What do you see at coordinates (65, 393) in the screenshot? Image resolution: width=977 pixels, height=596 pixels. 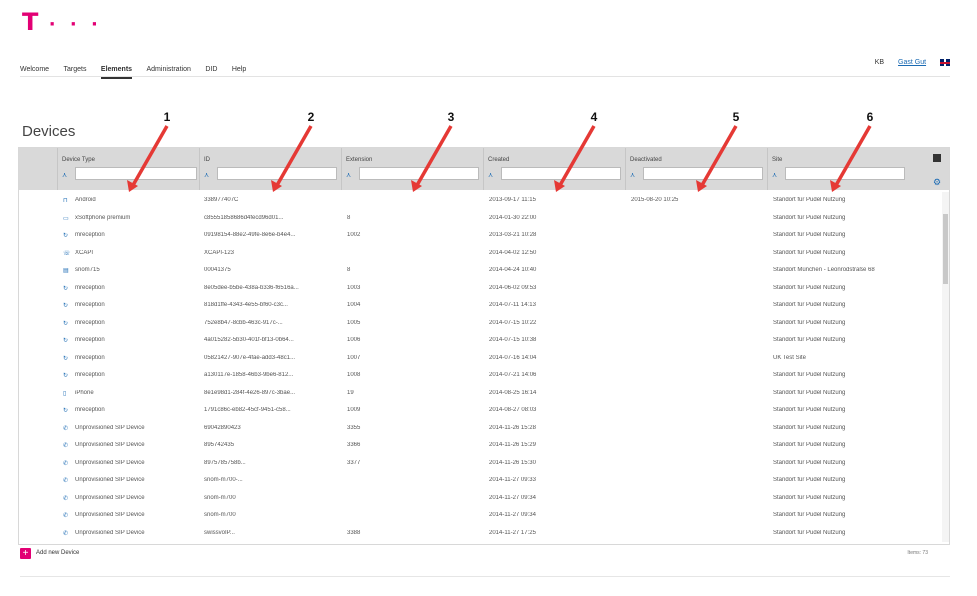 I see `iphone-icon: ▯` at bounding box center [65, 393].